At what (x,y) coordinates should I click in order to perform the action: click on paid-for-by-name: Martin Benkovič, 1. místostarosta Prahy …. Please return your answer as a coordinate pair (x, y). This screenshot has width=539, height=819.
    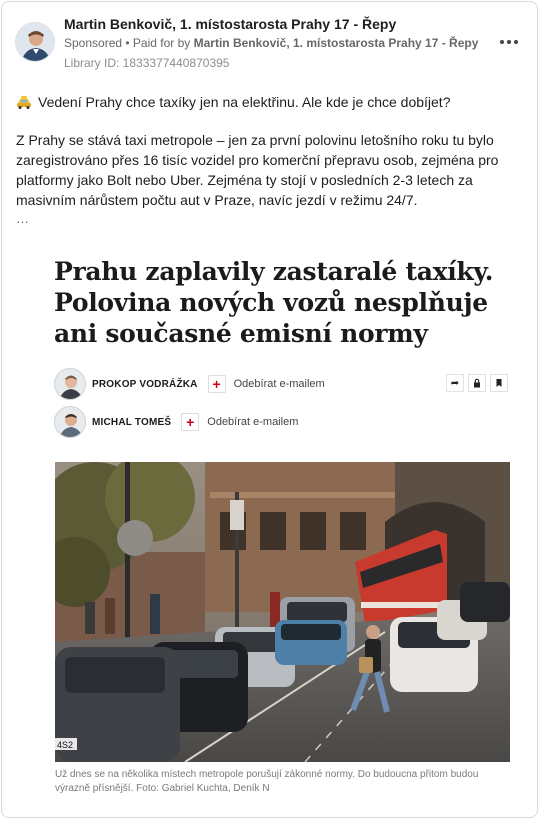
    Looking at the image, I should click on (336, 43).